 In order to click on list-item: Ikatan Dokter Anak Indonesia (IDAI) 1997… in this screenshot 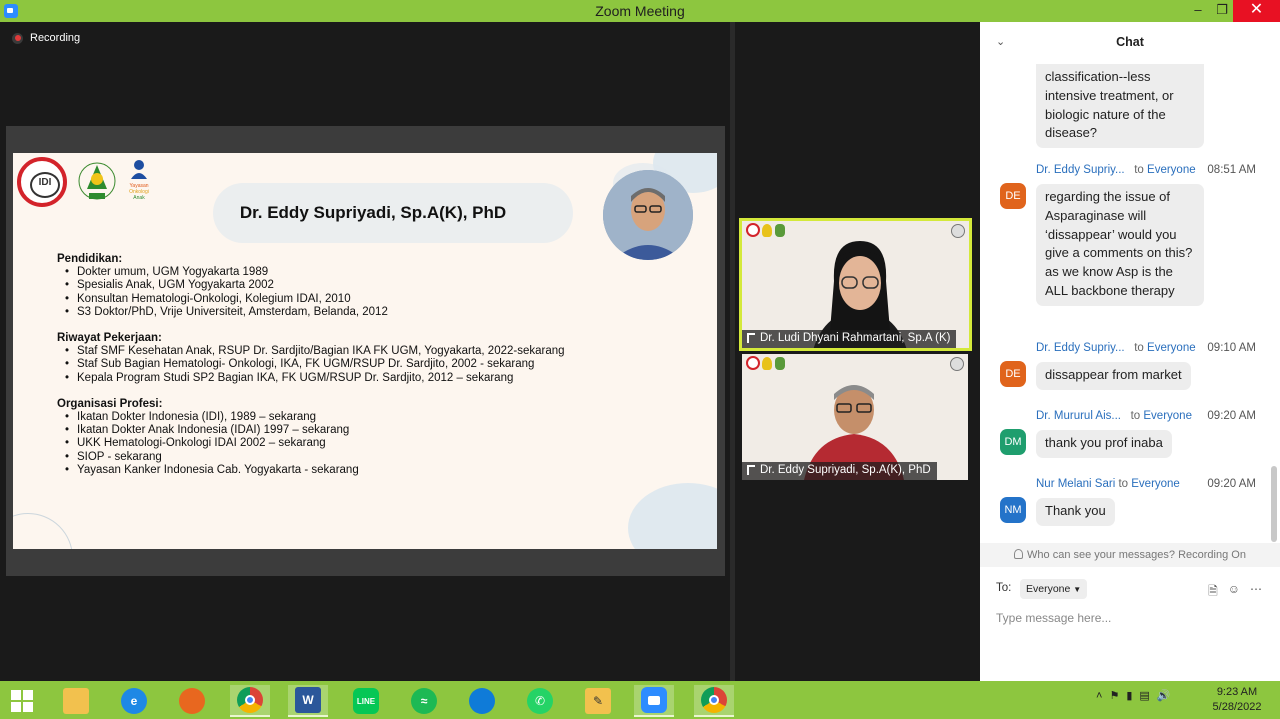, I will do `click(311, 430)`.